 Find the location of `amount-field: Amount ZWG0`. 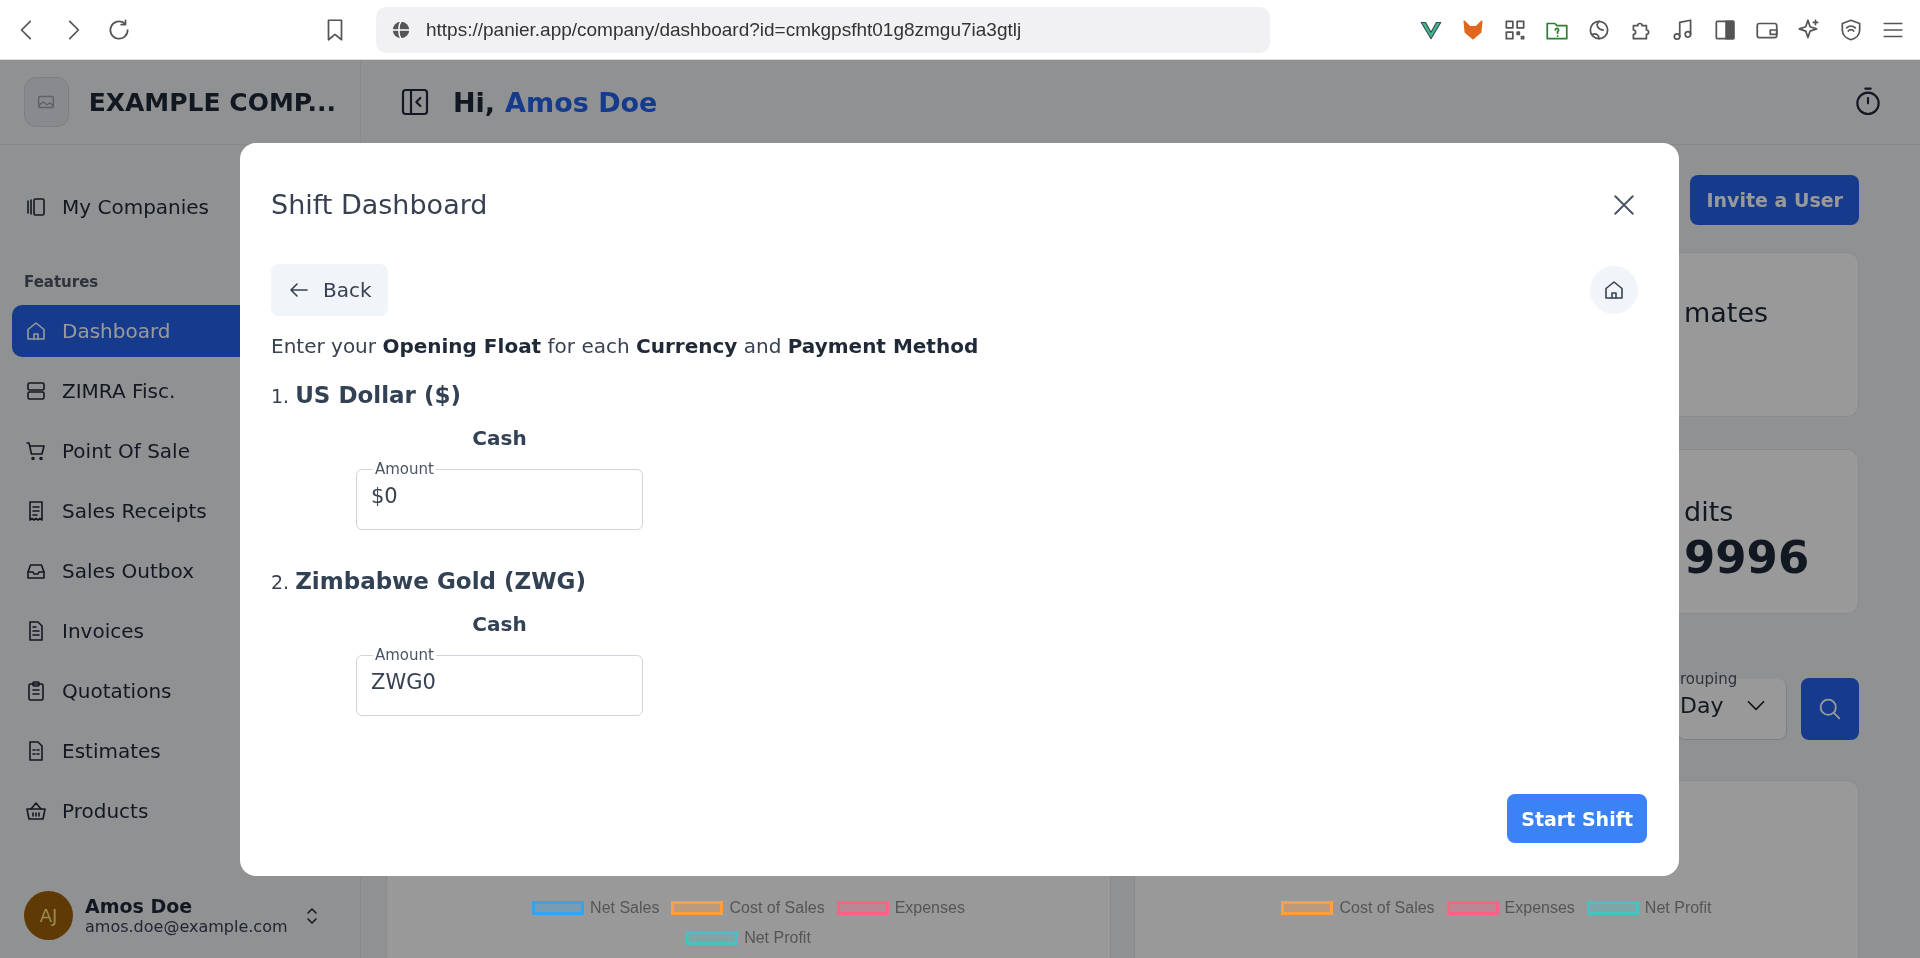

amount-field: Amount ZWG0 is located at coordinates (499, 681).